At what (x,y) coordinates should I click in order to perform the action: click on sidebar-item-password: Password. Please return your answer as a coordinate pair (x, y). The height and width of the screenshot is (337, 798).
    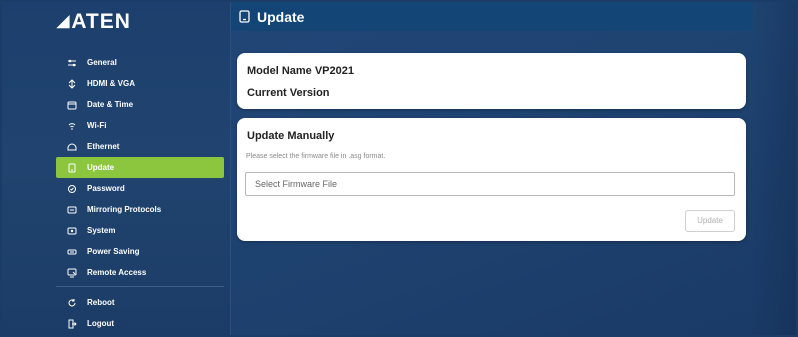
    Looking at the image, I should click on (140, 188).